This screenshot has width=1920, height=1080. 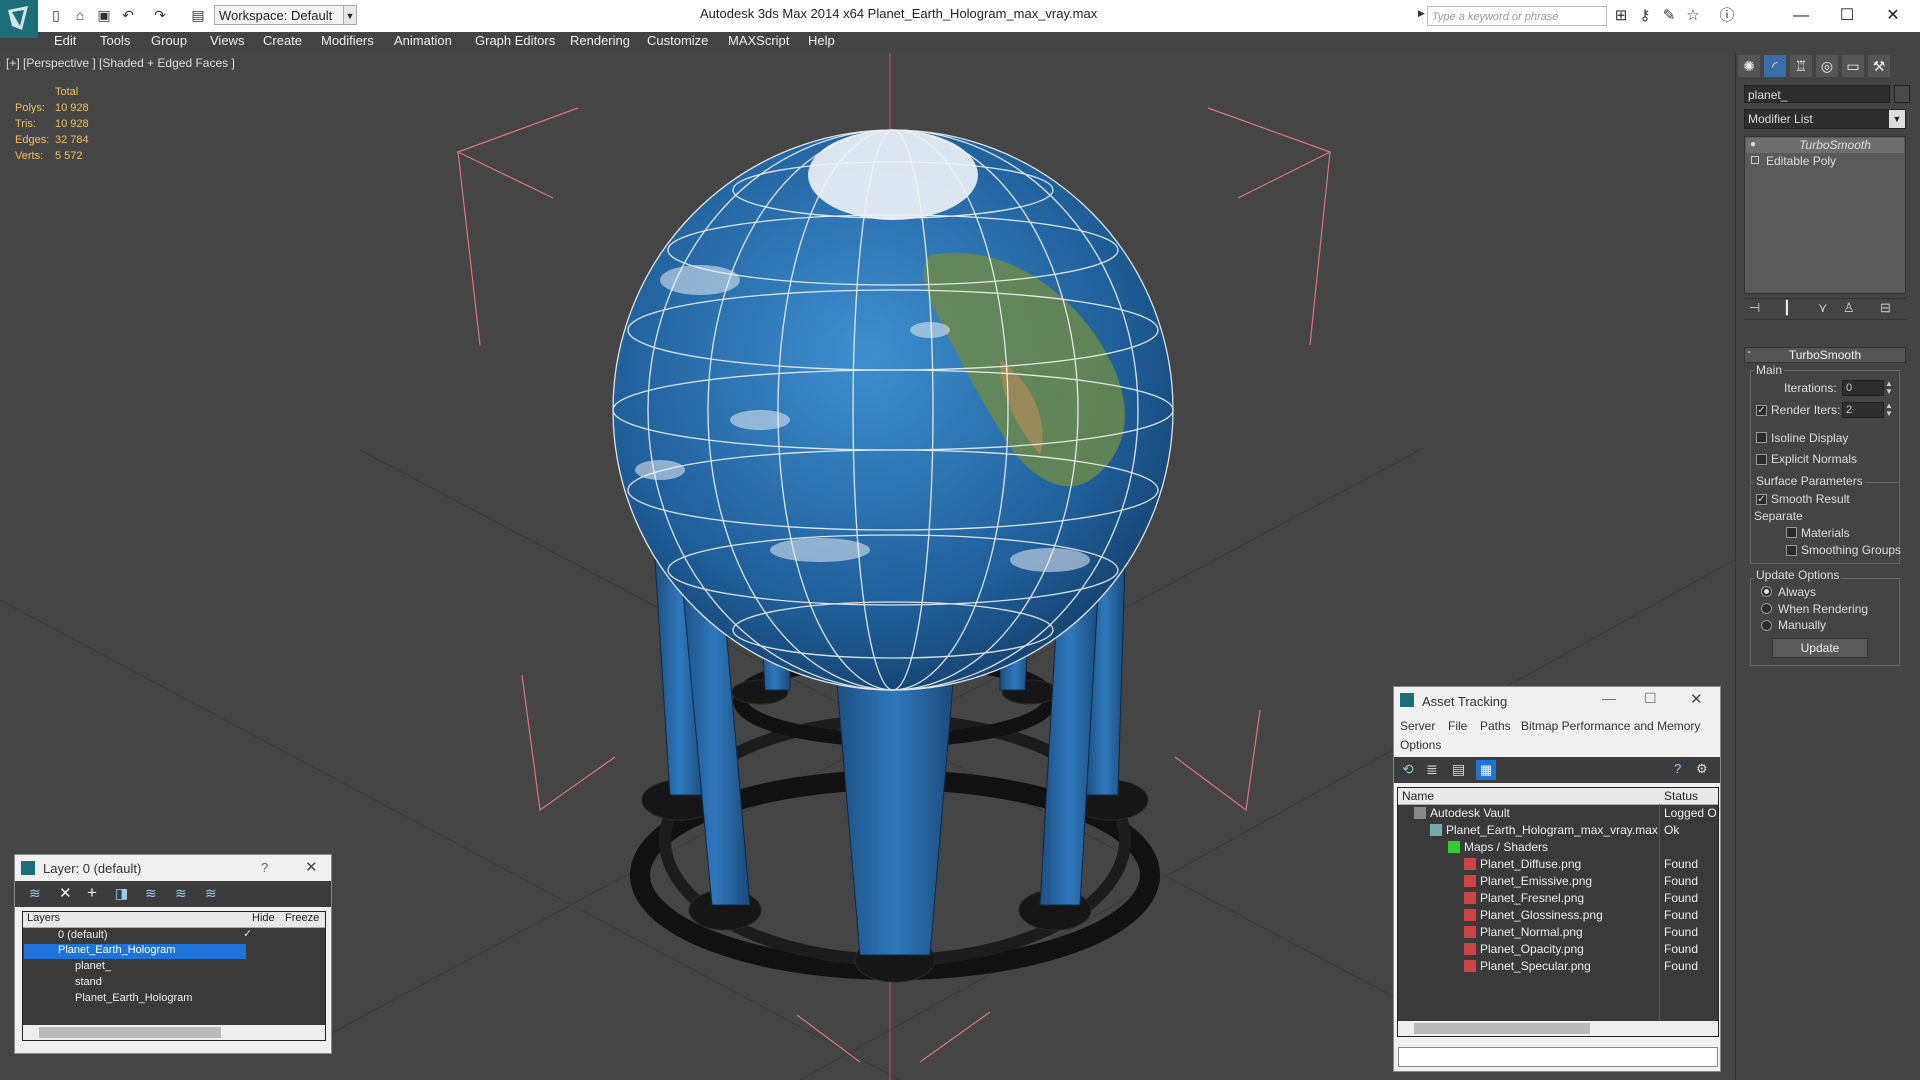 I want to click on hide-all-icon: ≋, so click(x=211, y=893).